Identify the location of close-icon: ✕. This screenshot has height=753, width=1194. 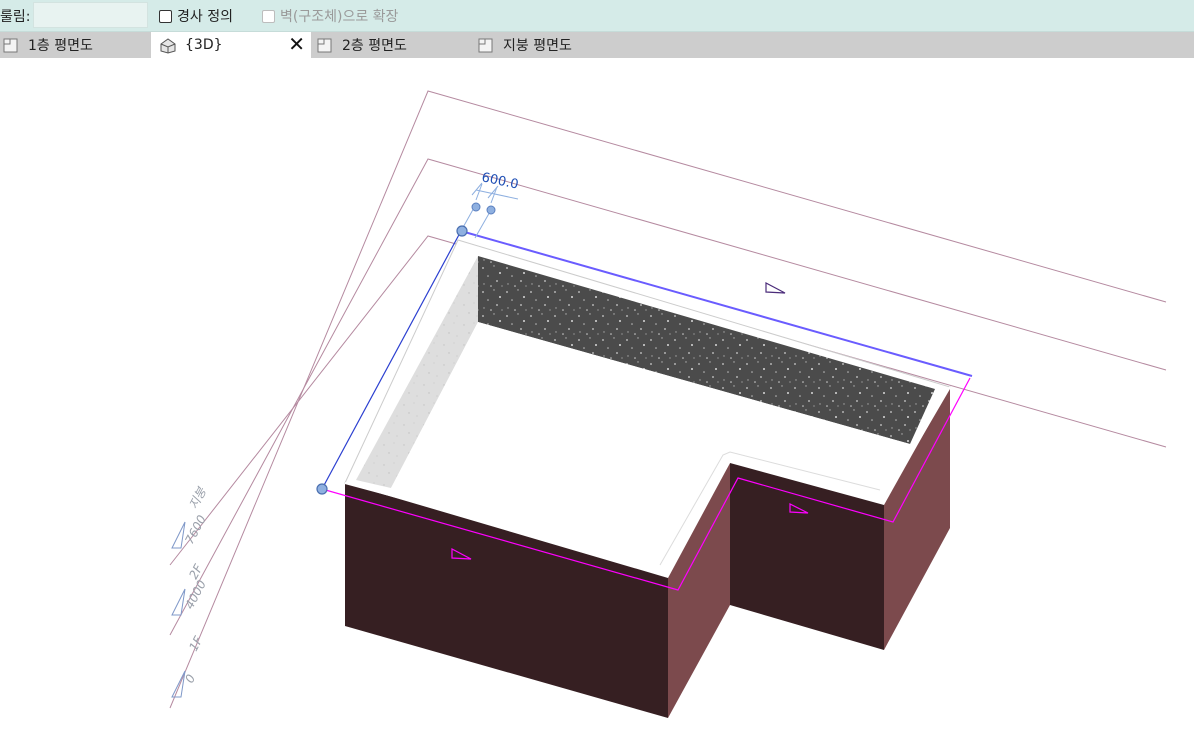
(296, 44).